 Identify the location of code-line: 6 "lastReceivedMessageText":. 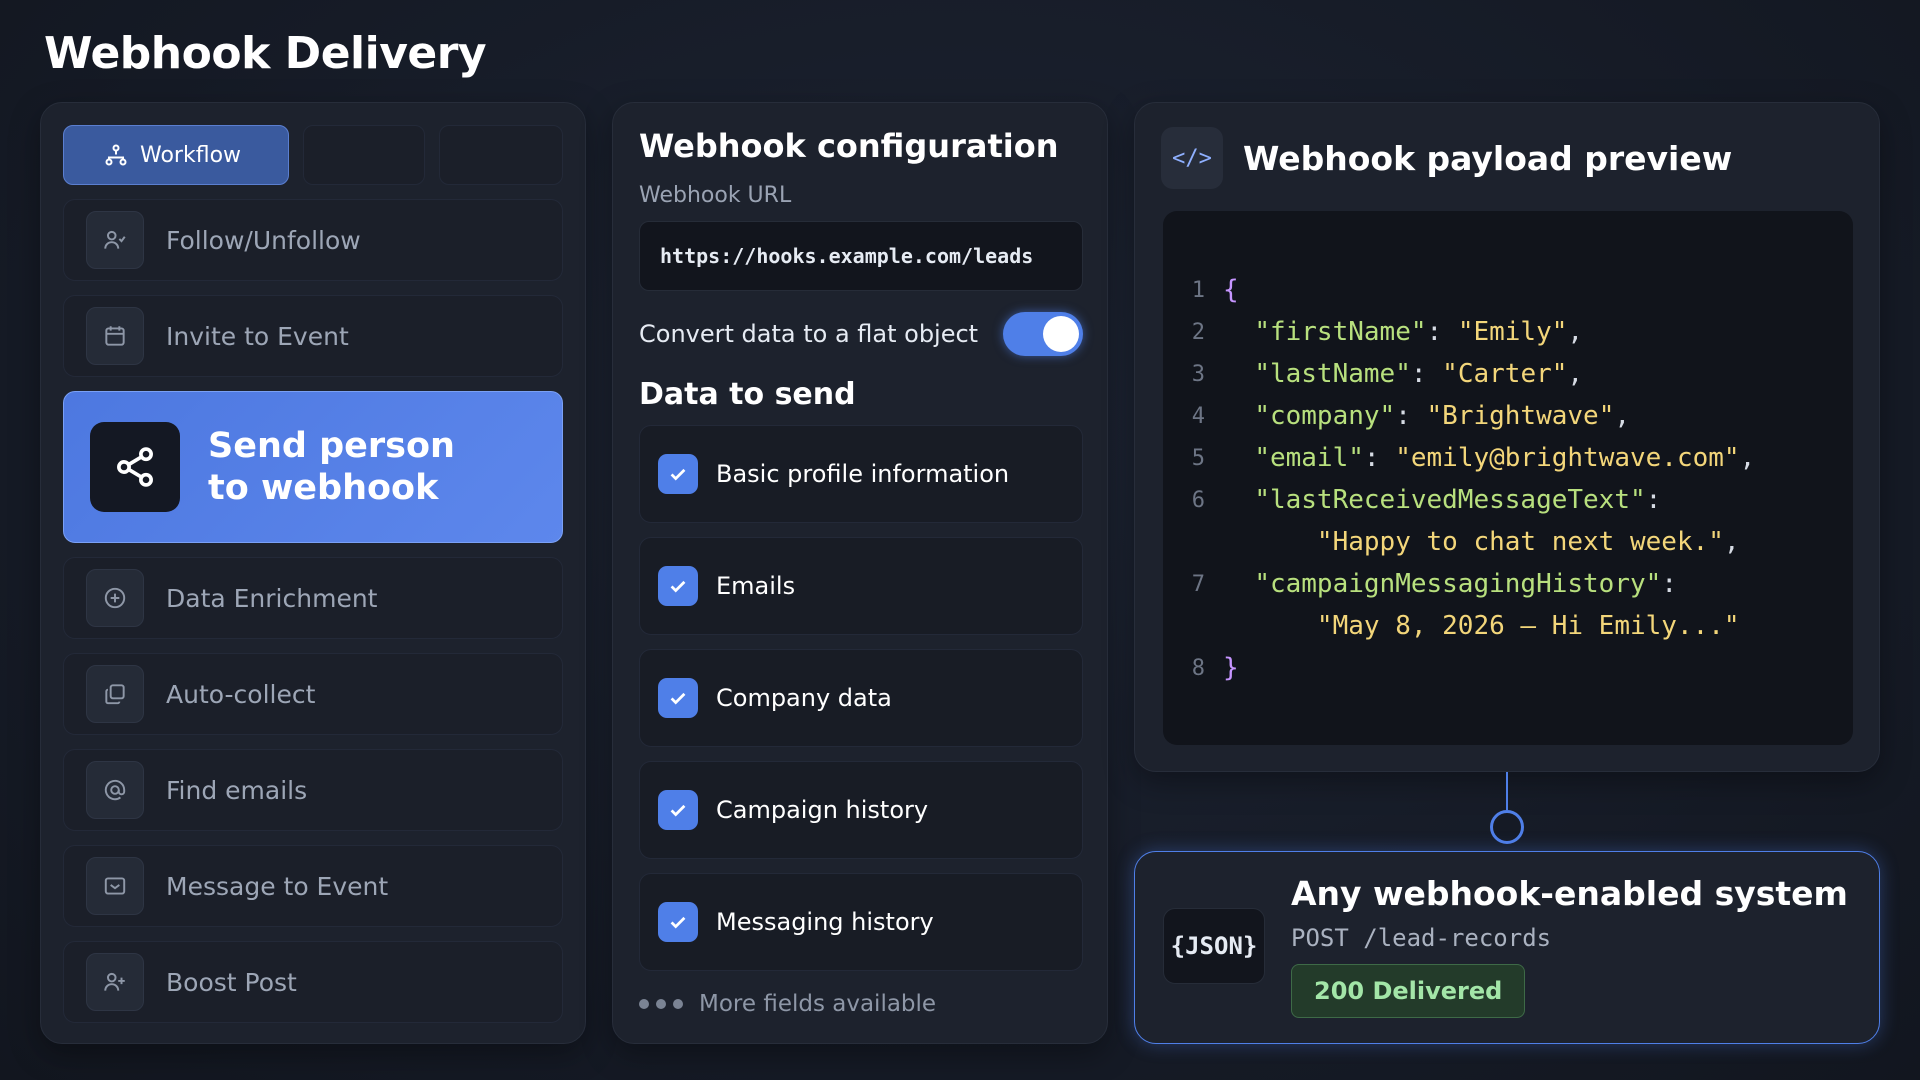
(1508, 500).